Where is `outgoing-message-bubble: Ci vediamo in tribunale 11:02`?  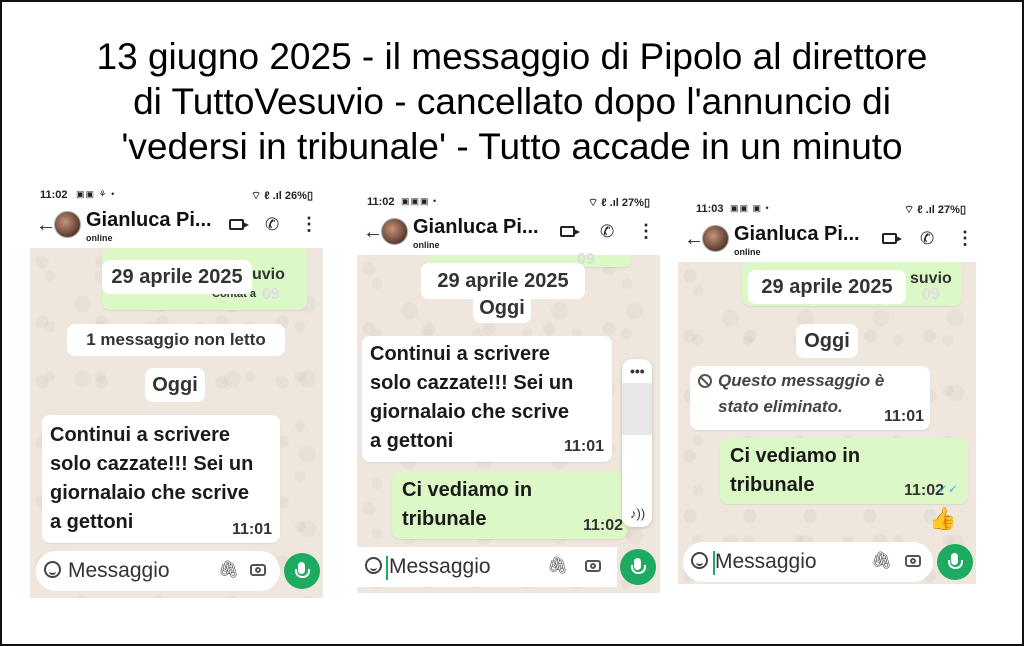
outgoing-message-bubble: Ci vediamo in tribunale 11:02 is located at coordinates (509, 505).